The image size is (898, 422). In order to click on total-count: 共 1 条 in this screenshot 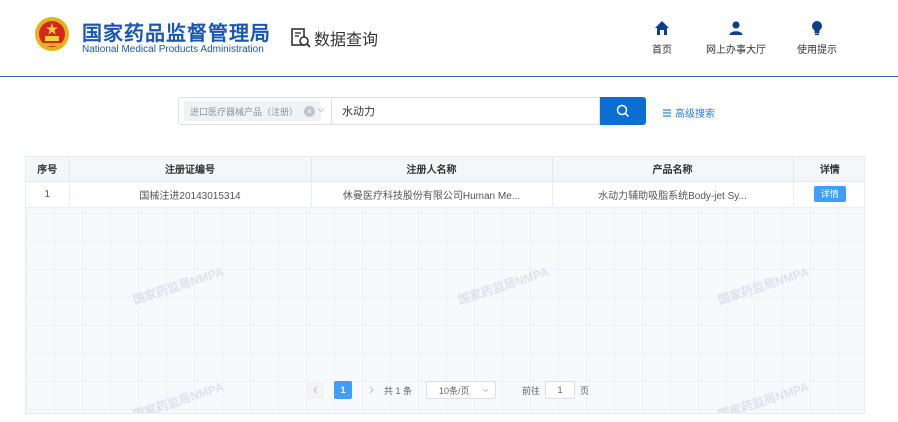, I will do `click(398, 390)`.